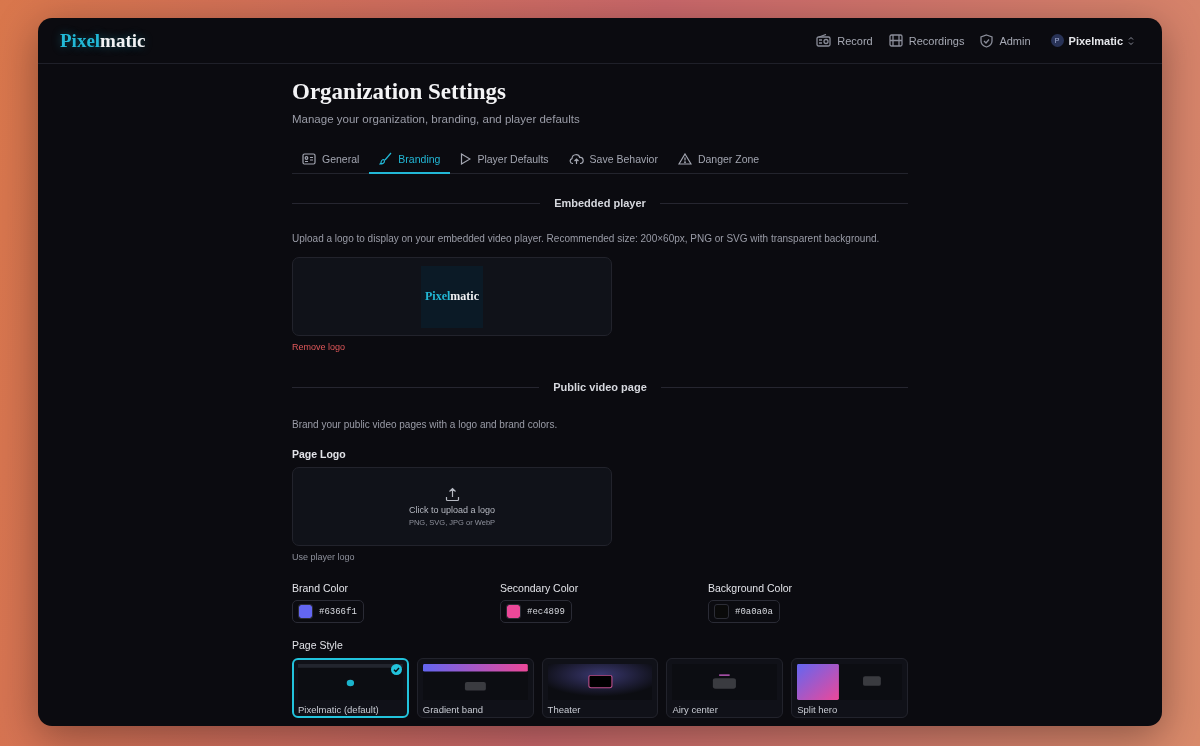 This screenshot has height=746, width=1200. What do you see at coordinates (818, 709) in the screenshot?
I see `style-label: Split hero` at bounding box center [818, 709].